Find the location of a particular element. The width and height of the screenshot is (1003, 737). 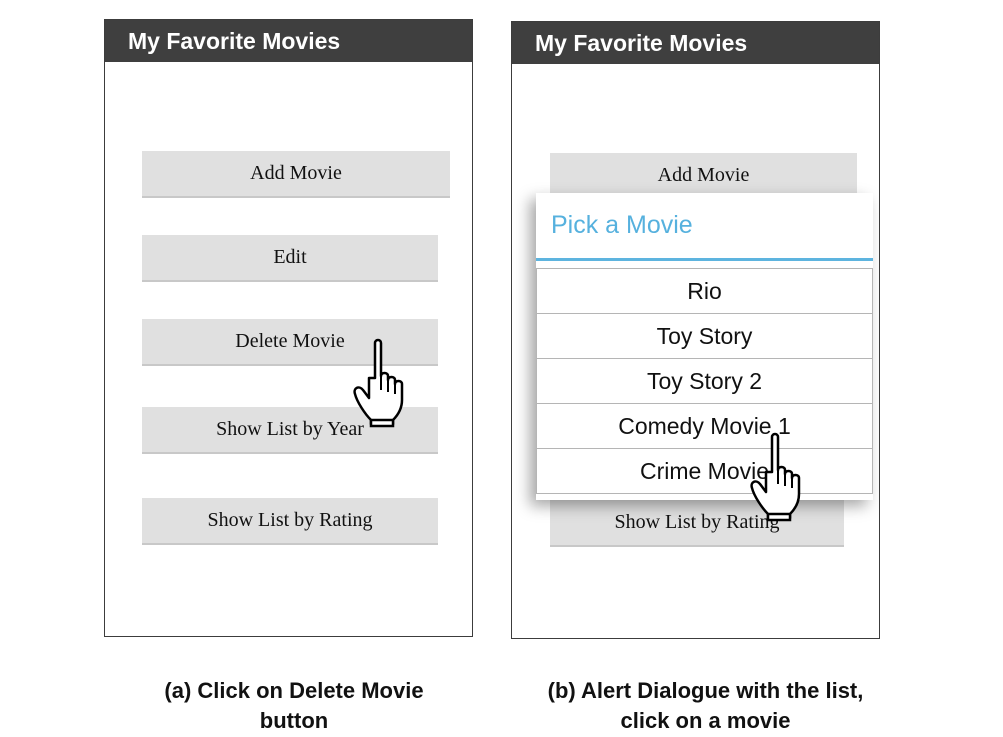

edit-button: Edit is located at coordinates (290, 258).